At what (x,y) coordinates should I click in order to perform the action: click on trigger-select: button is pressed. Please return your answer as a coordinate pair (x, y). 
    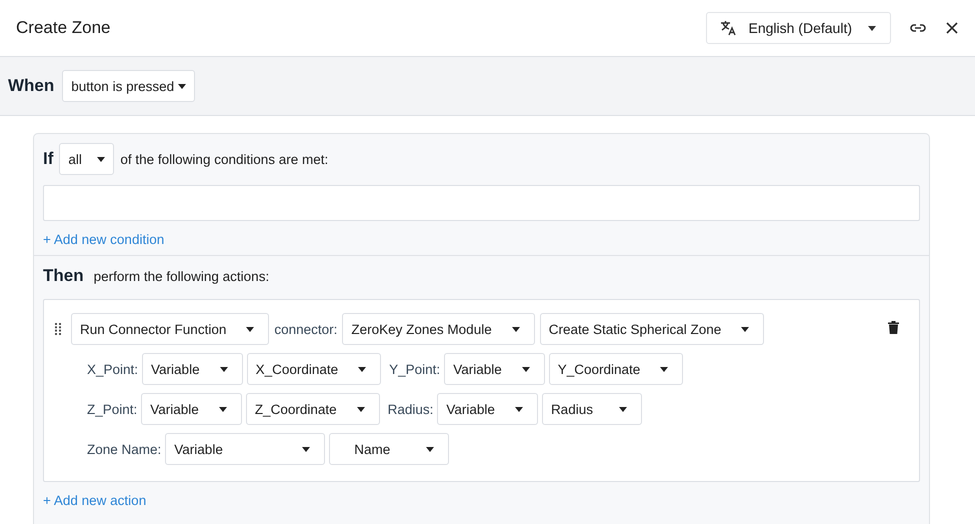
    Looking at the image, I should click on (129, 86).